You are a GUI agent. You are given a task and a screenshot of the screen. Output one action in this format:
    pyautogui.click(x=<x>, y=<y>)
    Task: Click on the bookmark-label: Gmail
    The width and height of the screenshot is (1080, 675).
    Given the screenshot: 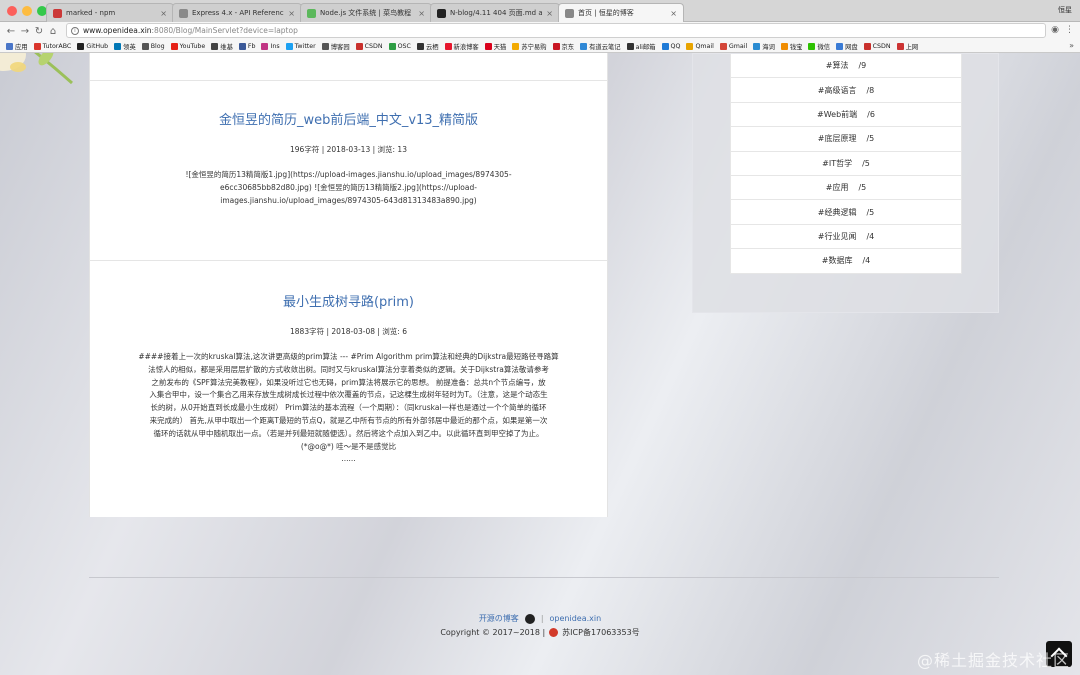 What is the action you would take?
    pyautogui.click(x=738, y=46)
    